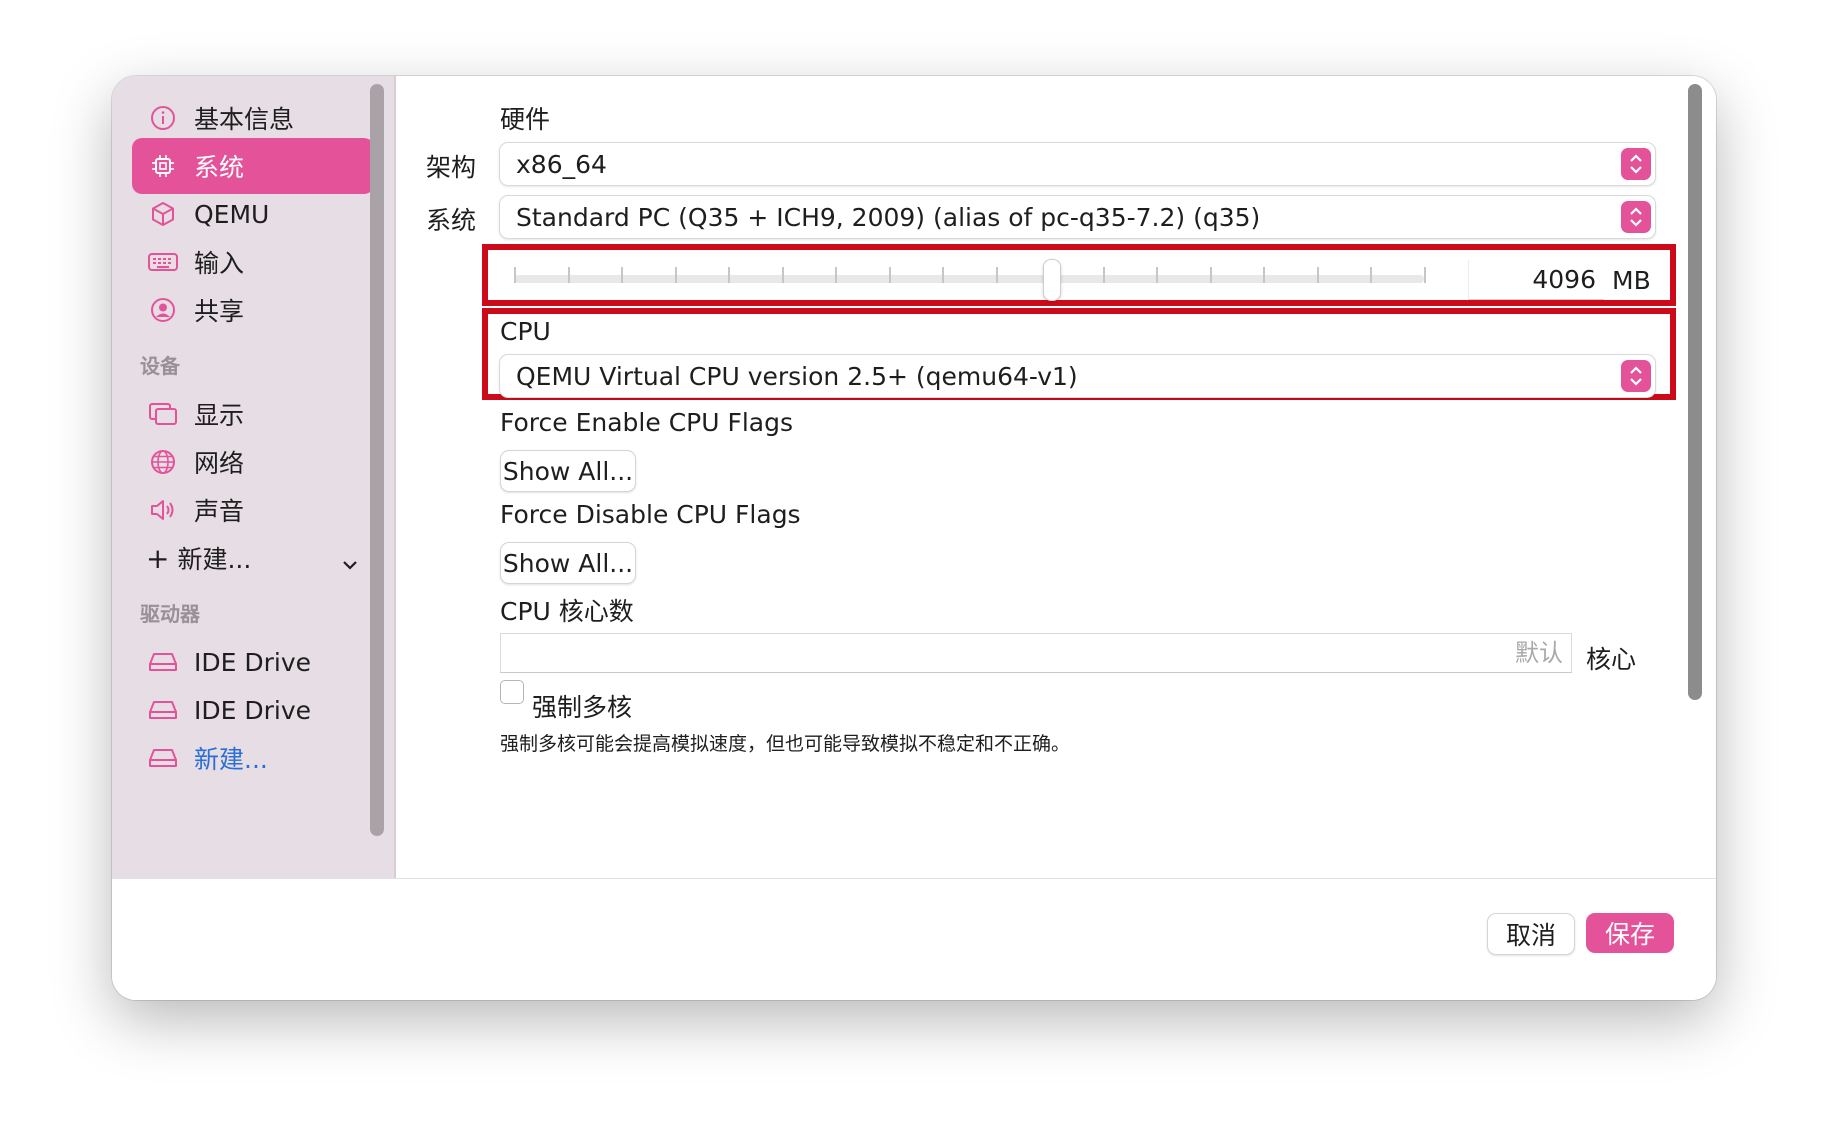 This screenshot has width=1824, height=1146. What do you see at coordinates (163, 414) in the screenshot?
I see `display-icon` at bounding box center [163, 414].